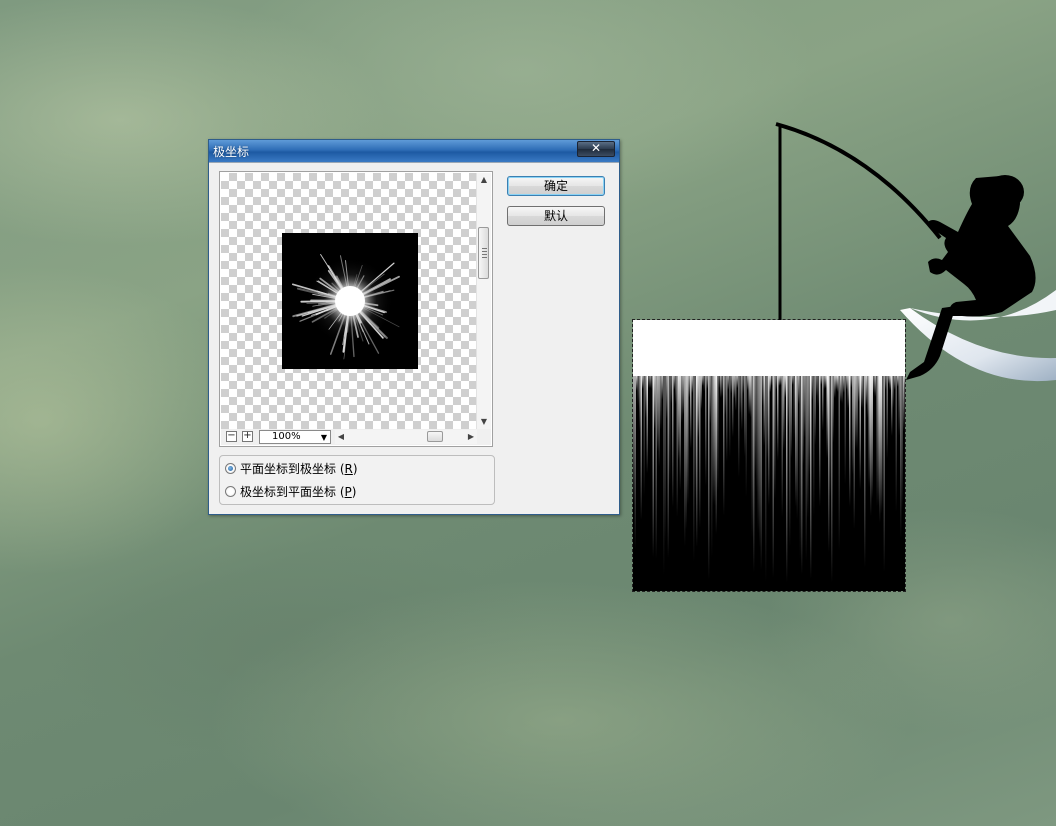 This screenshot has width=1056, height=826. Describe the element at coordinates (406, 437) in the screenshot. I see `preview-horizontal-scrollbar: ◀ ▶` at that location.